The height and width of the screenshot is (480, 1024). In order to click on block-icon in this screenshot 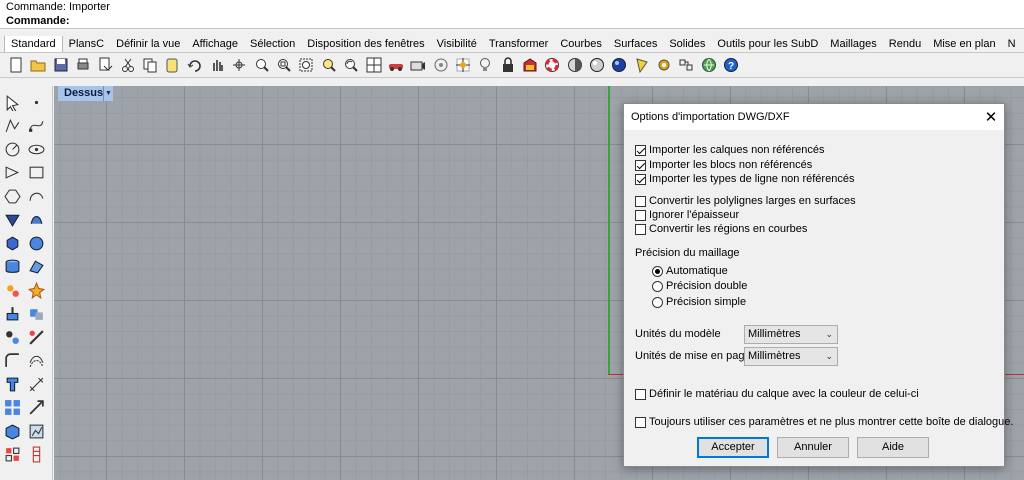, I will do `click(12, 431)`.